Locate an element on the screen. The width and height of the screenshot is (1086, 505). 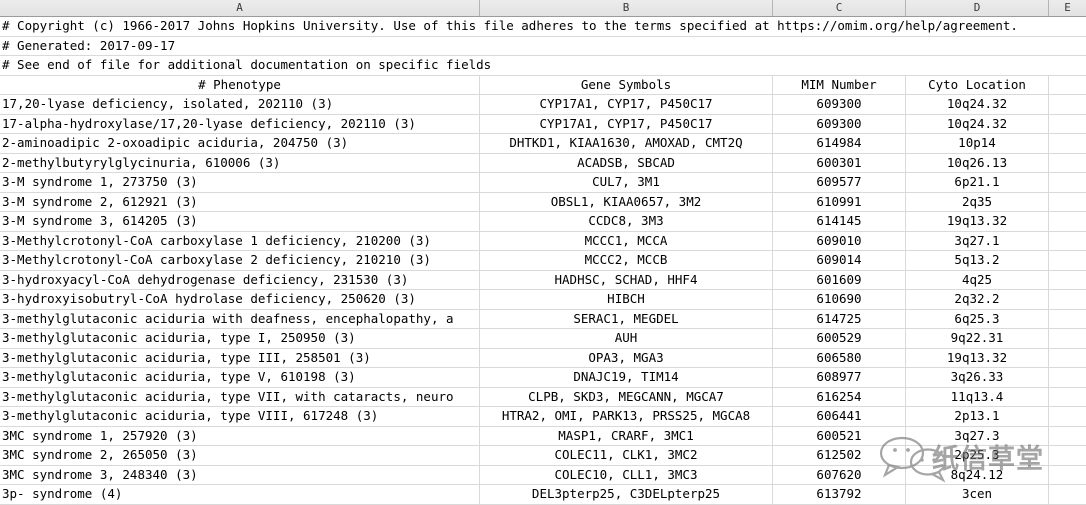
cell-gene-symbols: AUH is located at coordinates (626, 338).